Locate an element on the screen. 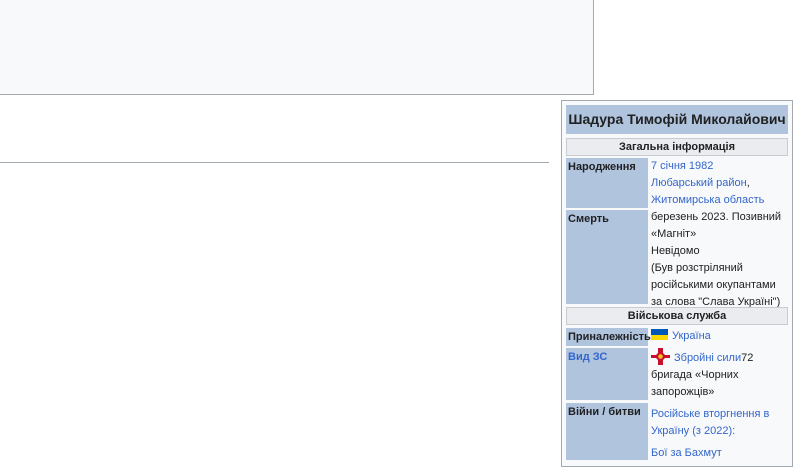  birth-date-link: 7 січня 1982 is located at coordinates (682, 166).